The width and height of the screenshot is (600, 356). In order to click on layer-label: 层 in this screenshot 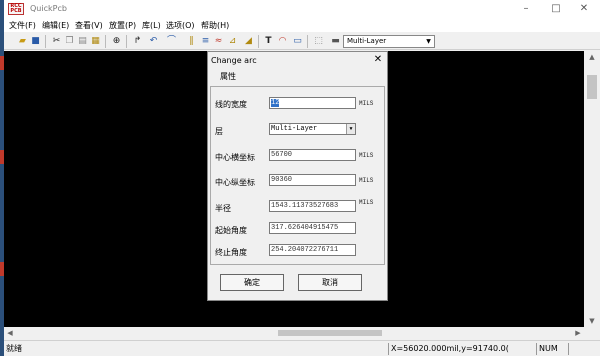, I will do `click(219, 131)`.